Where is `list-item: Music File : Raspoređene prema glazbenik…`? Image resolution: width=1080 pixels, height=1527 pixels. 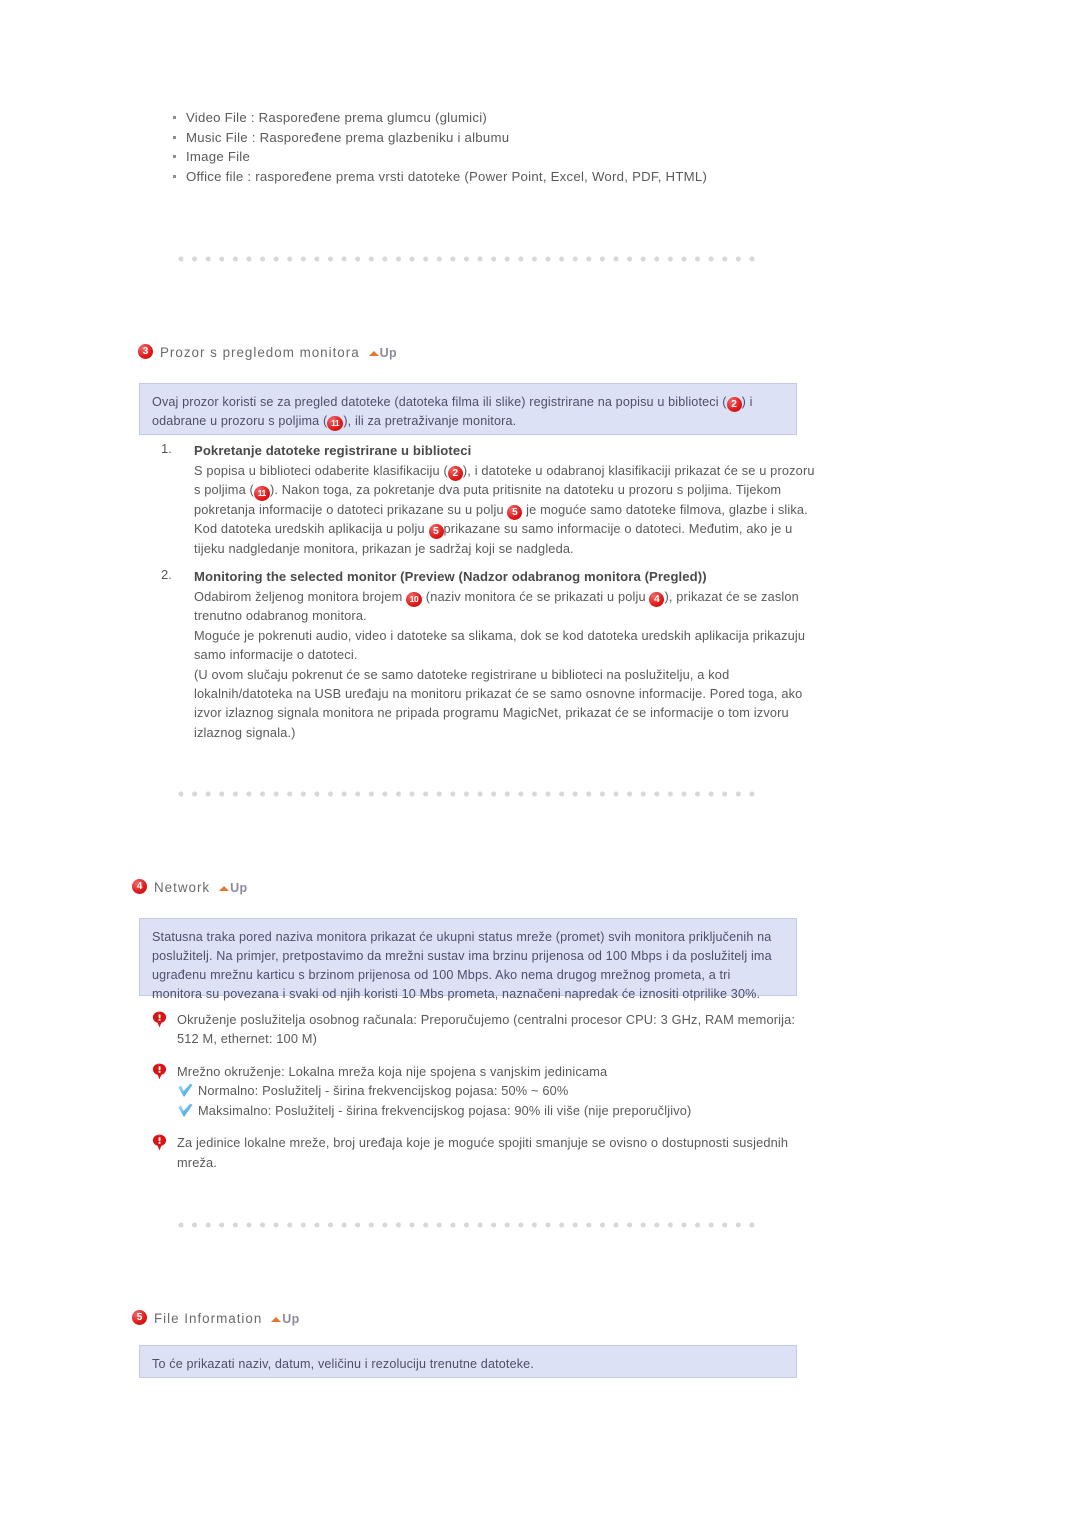 list-item: Music File : Raspoređene prema glazbenik… is located at coordinates (512, 138).